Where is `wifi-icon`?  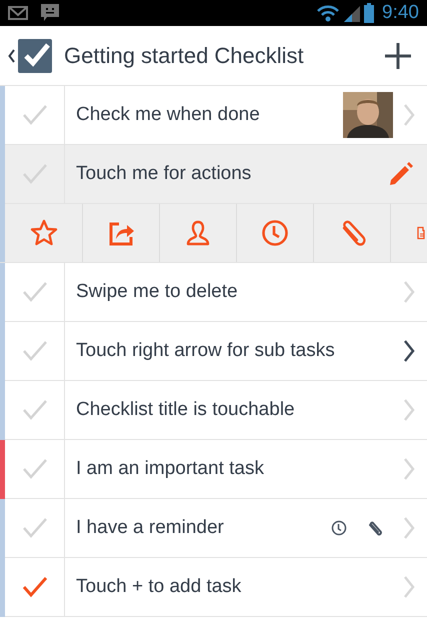 wifi-icon is located at coordinates (328, 13).